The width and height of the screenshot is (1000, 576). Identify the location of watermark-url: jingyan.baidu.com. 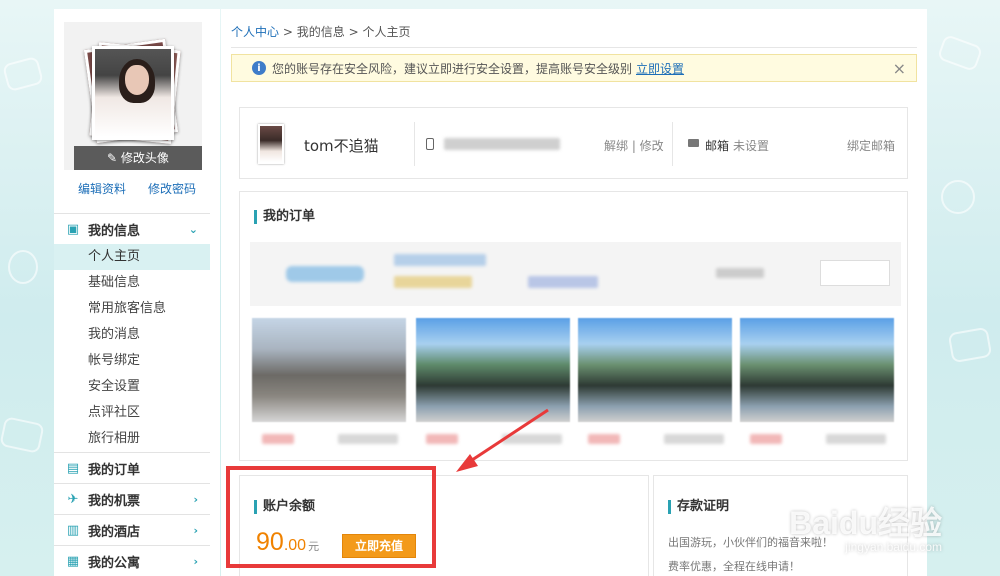
(893, 547).